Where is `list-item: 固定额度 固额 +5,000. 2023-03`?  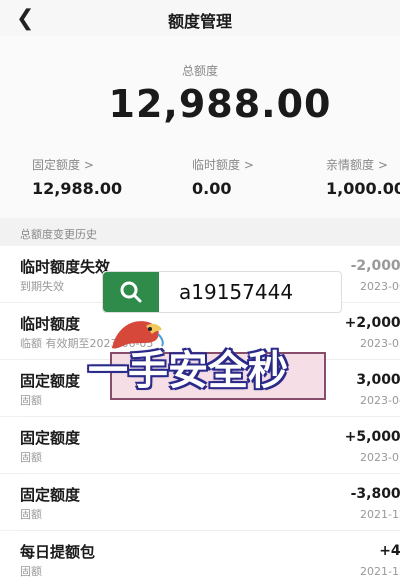 list-item: 固定额度 固额 +5,000. 2023-03 is located at coordinates (200, 445).